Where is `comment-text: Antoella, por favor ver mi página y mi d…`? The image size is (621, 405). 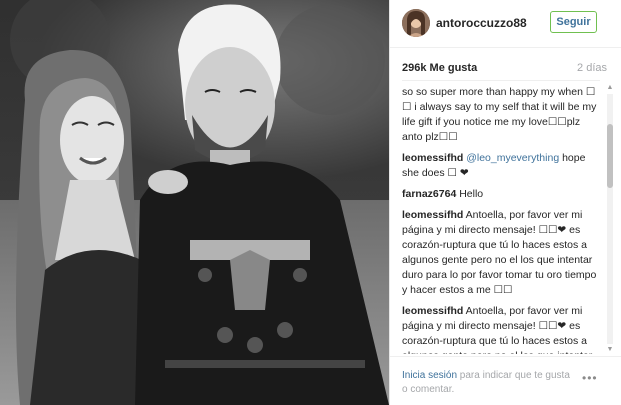
comment-text: Antoella, por favor ver mi página y mi d… is located at coordinates (499, 252).